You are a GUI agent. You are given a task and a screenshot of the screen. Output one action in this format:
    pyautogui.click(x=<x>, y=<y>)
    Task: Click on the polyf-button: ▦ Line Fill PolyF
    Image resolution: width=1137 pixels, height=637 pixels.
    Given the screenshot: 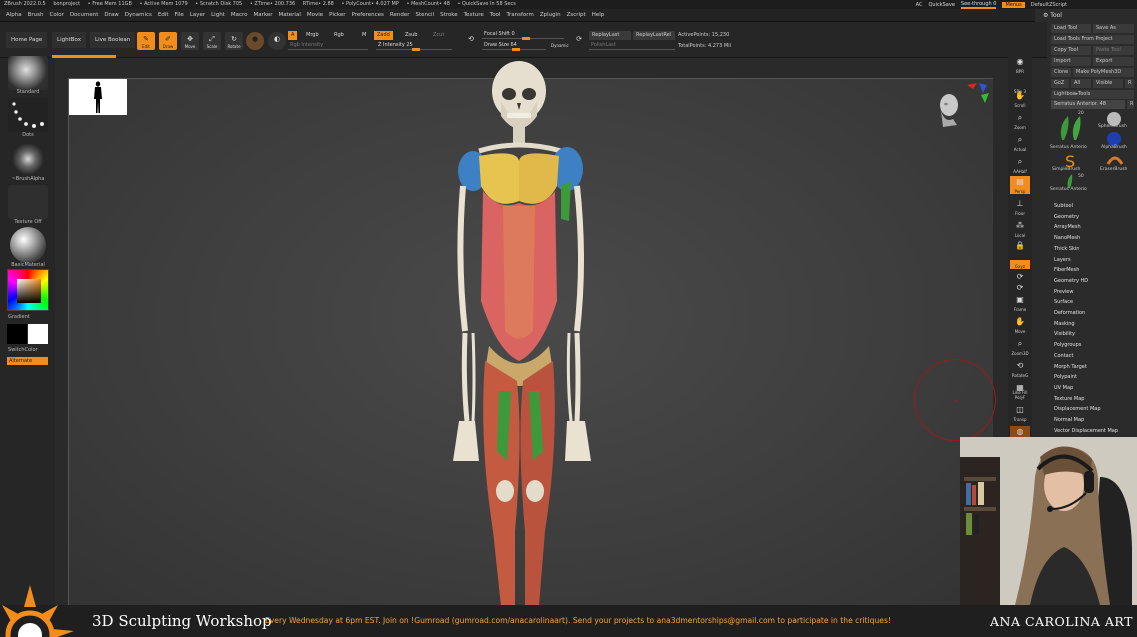 What is the action you would take?
    pyautogui.click(x=1020, y=391)
    